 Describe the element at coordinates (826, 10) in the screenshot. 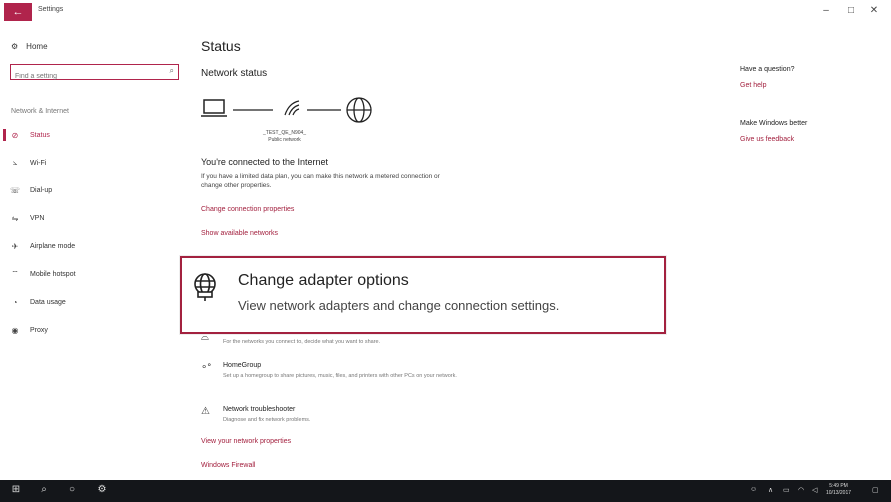

I see `minimize-button: –` at that location.